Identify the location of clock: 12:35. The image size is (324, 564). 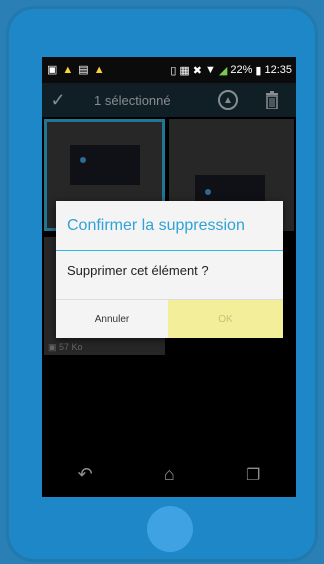
(278, 70).